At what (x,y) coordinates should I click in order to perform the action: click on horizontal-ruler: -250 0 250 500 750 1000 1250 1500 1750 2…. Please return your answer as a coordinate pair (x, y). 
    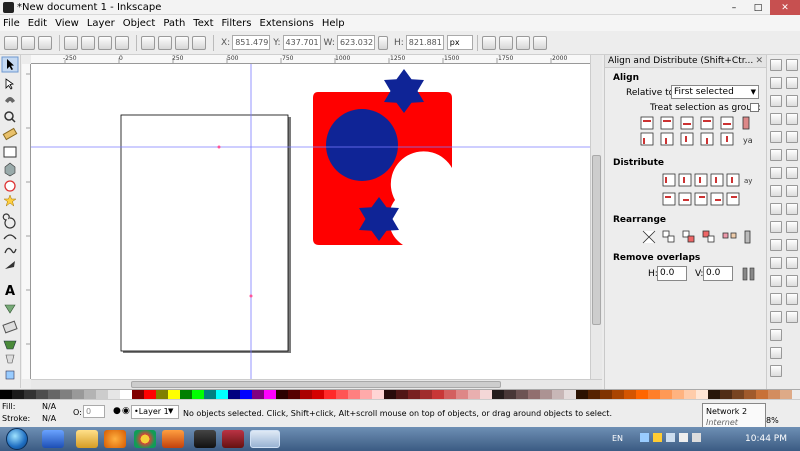
    Looking at the image, I should click on (310, 59).